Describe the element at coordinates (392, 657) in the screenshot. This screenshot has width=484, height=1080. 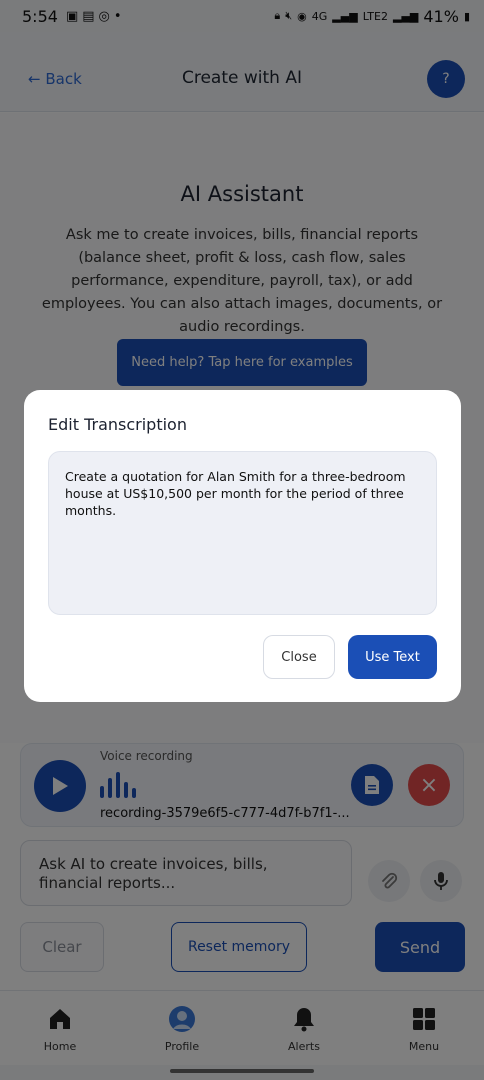
I see `use-text-button: Use Text` at that location.